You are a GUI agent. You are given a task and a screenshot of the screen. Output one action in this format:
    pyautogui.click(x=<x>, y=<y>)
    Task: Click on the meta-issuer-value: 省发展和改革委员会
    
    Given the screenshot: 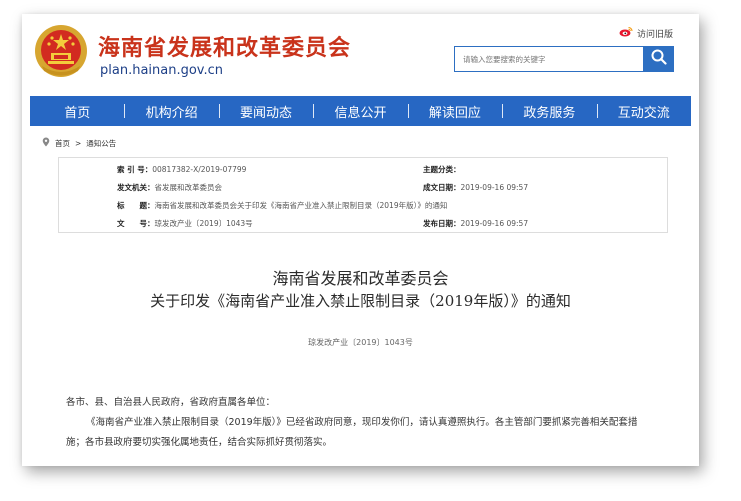 What is the action you would take?
    pyautogui.click(x=188, y=187)
    